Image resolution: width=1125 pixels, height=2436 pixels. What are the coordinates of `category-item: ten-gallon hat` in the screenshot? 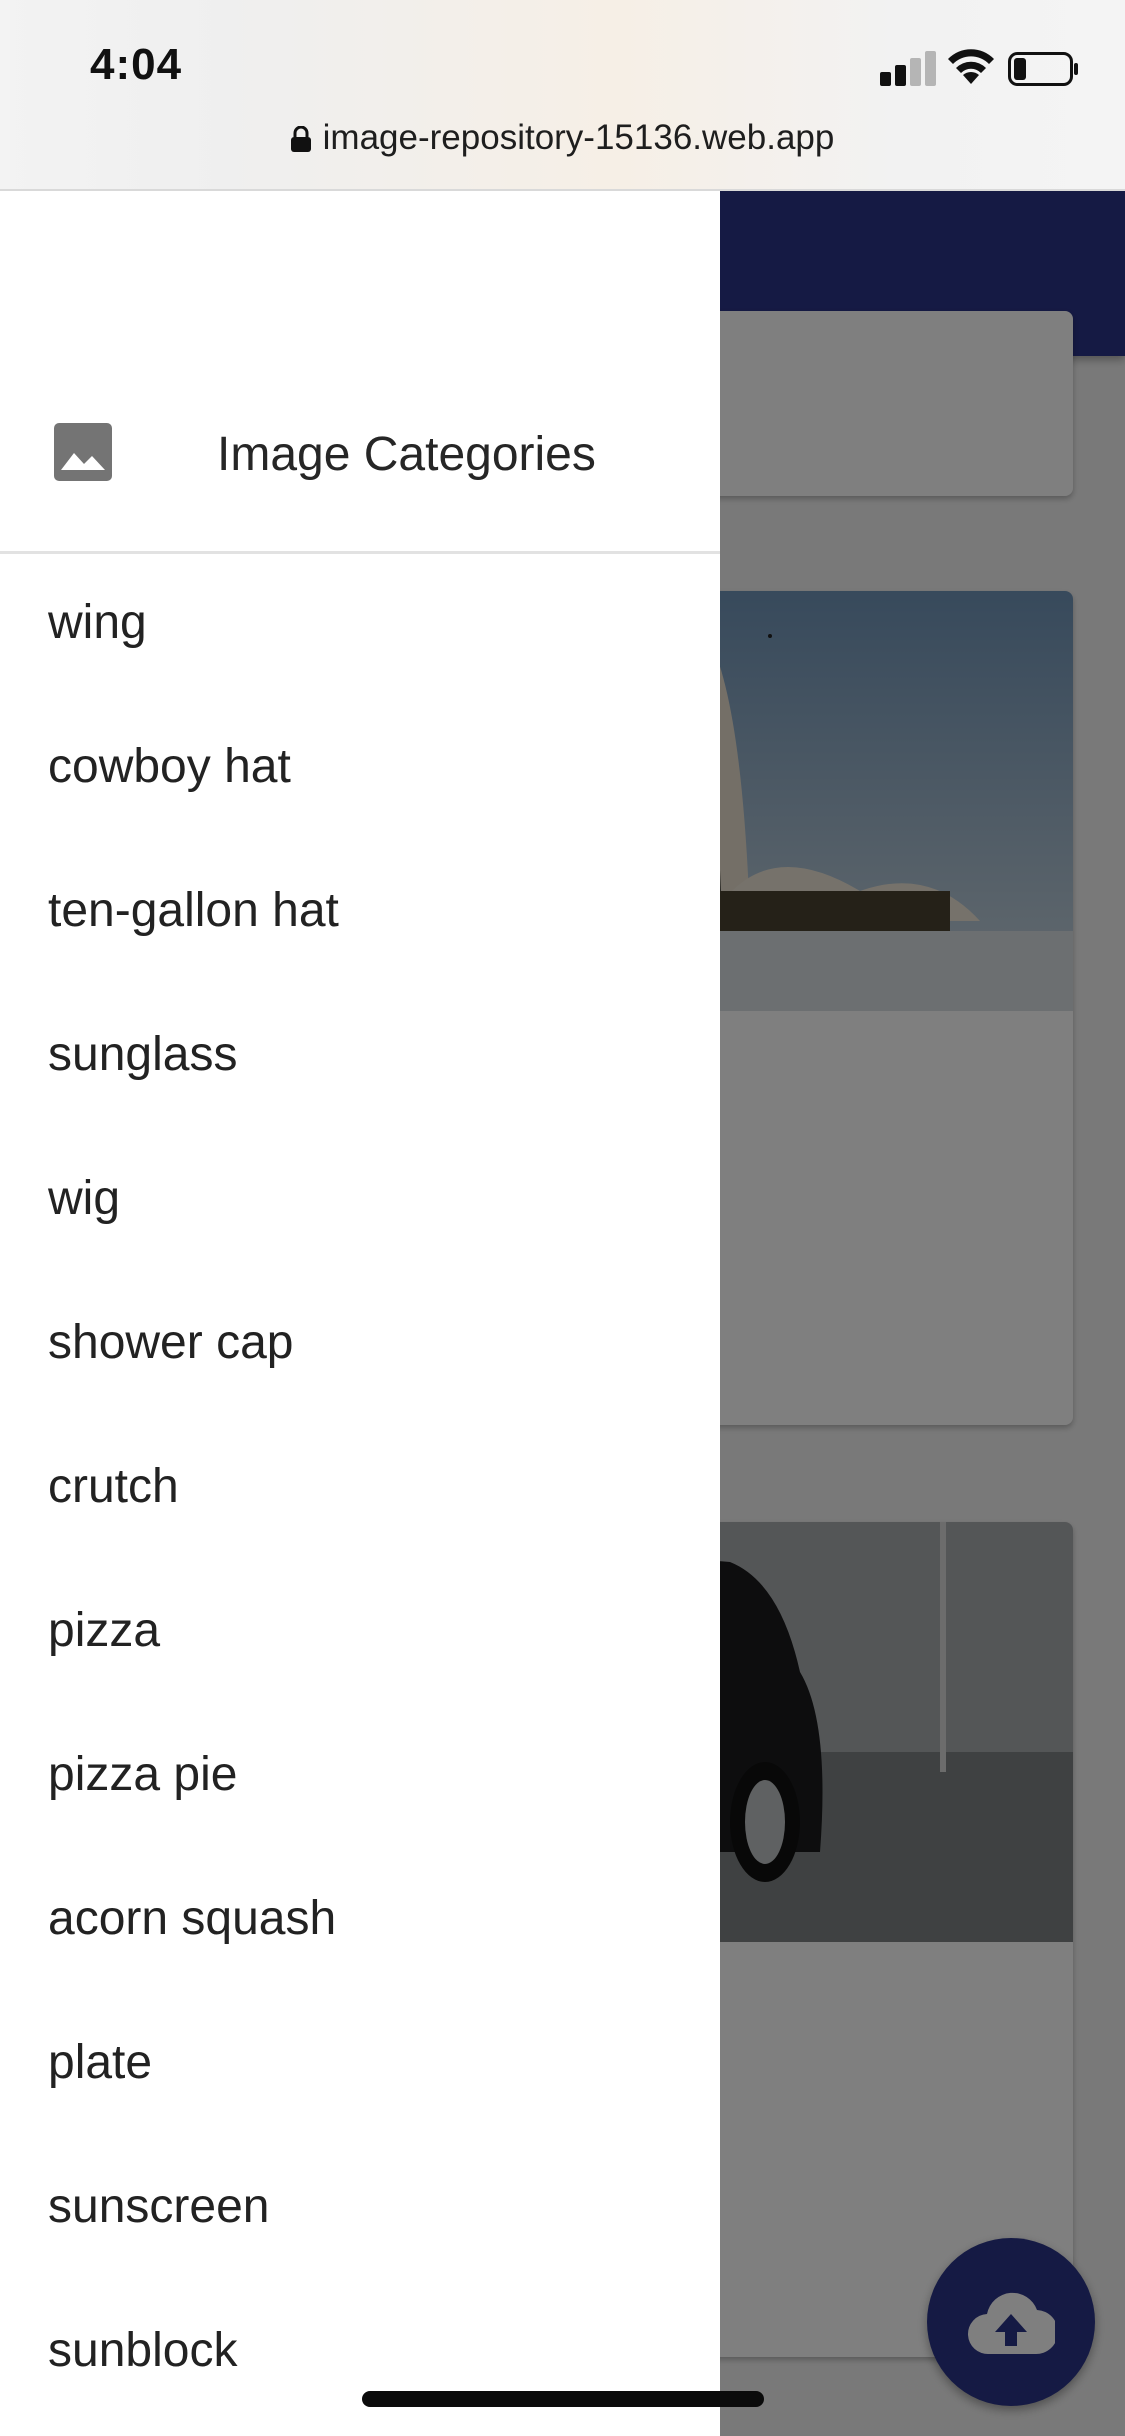 It's located at (360, 911).